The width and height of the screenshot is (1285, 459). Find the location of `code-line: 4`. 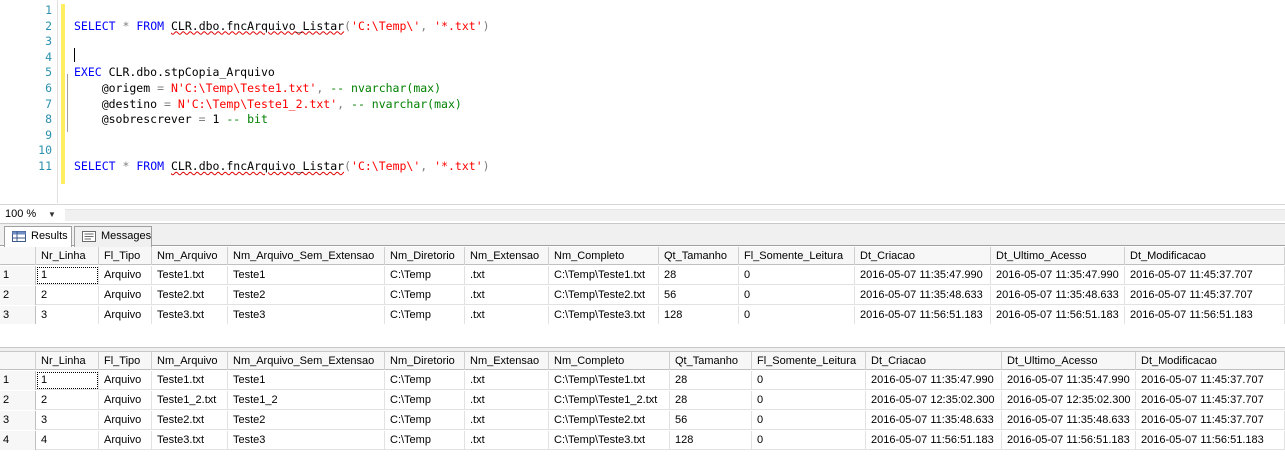

code-line: 4 is located at coordinates (642, 58).